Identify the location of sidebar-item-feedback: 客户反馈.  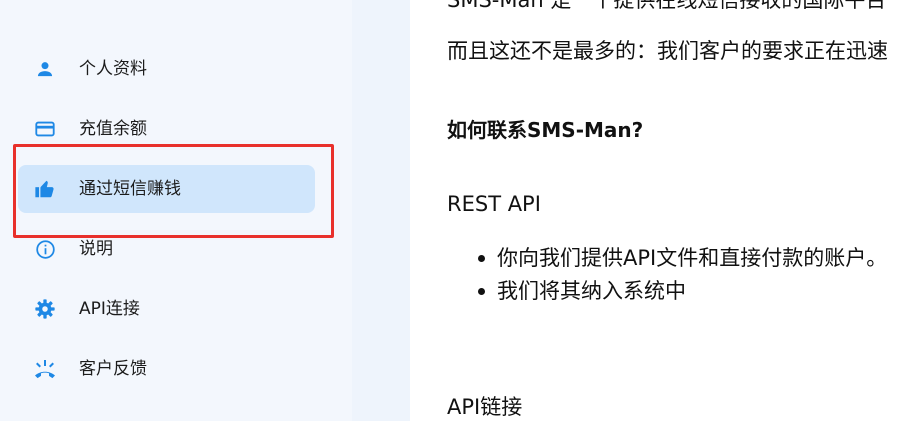
(166, 369).